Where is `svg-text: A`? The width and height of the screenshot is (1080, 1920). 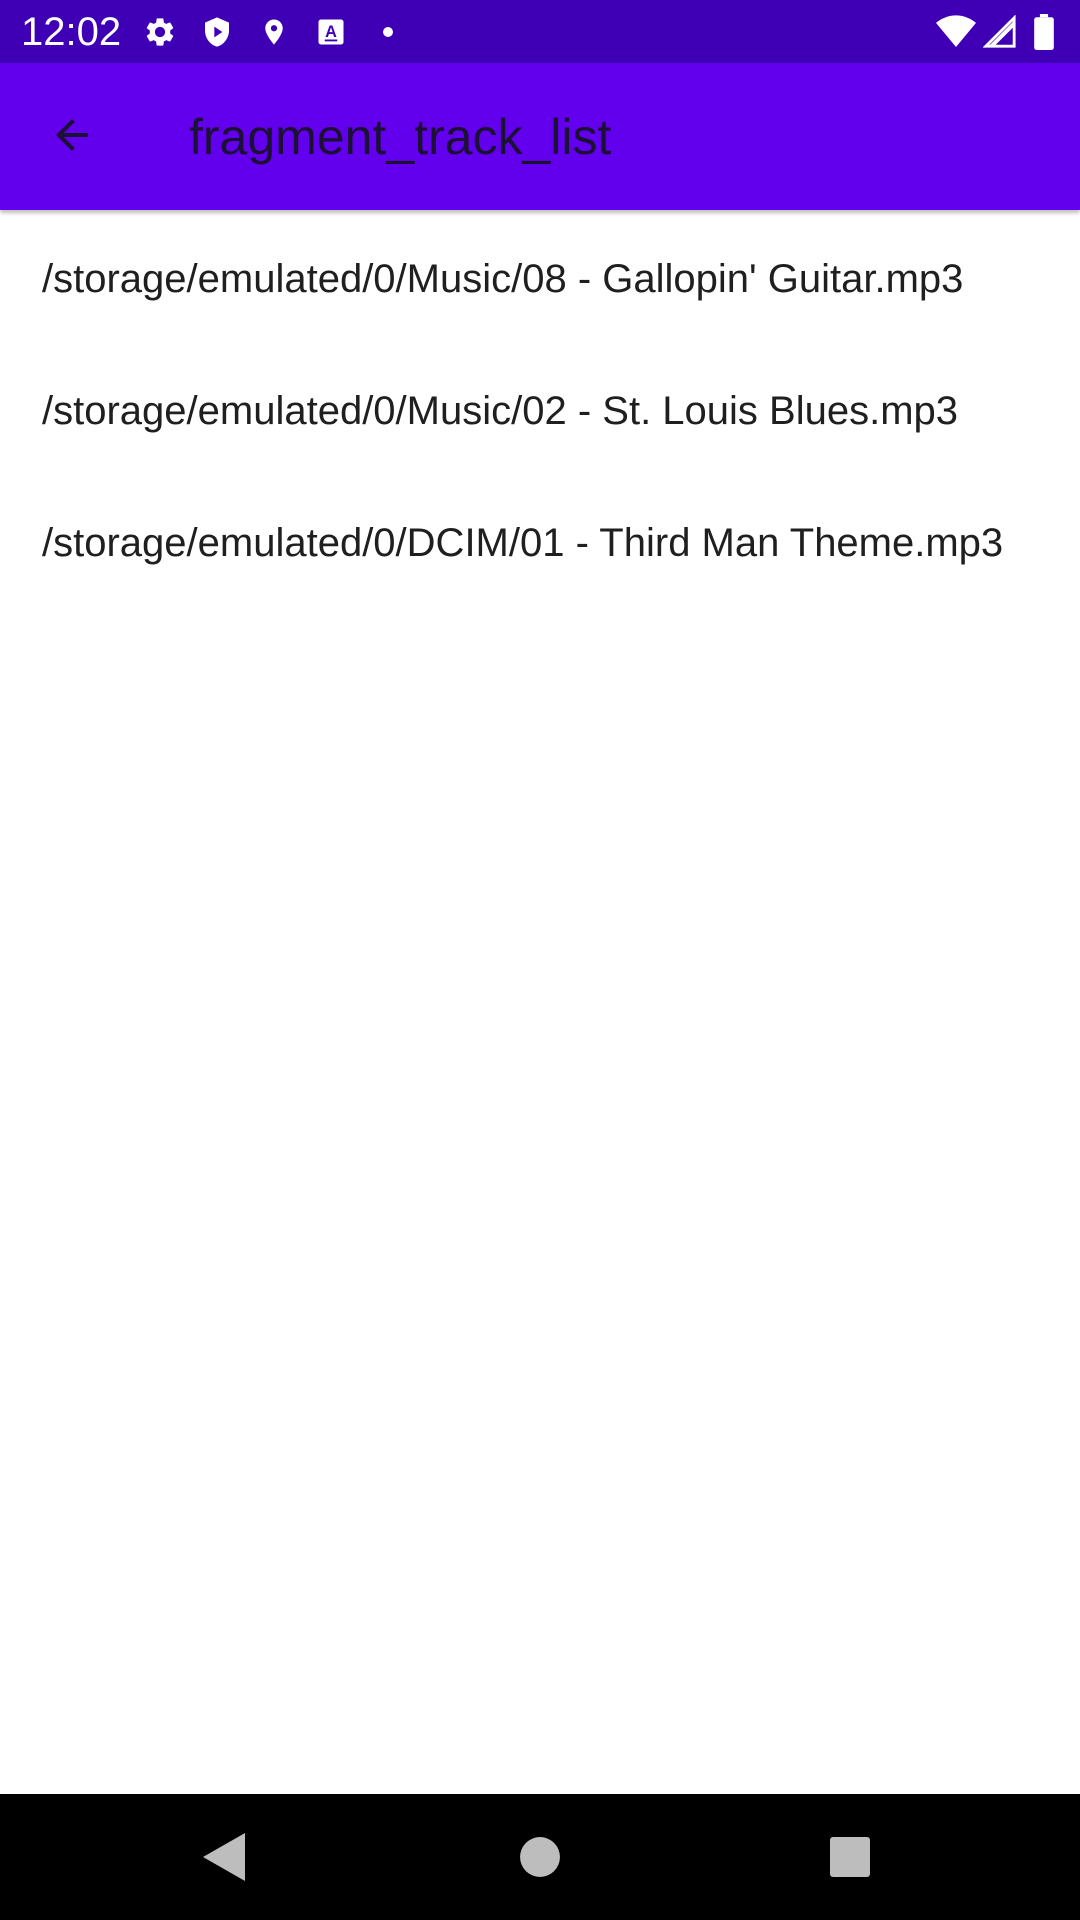
svg-text: A is located at coordinates (331, 32).